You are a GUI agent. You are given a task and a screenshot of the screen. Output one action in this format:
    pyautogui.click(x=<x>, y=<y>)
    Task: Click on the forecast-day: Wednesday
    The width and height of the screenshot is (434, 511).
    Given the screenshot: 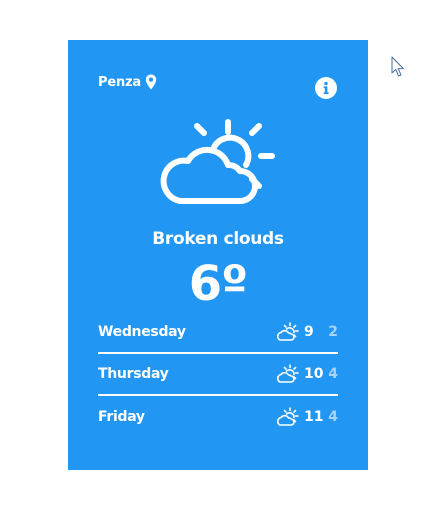 What is the action you would take?
    pyautogui.click(x=142, y=332)
    